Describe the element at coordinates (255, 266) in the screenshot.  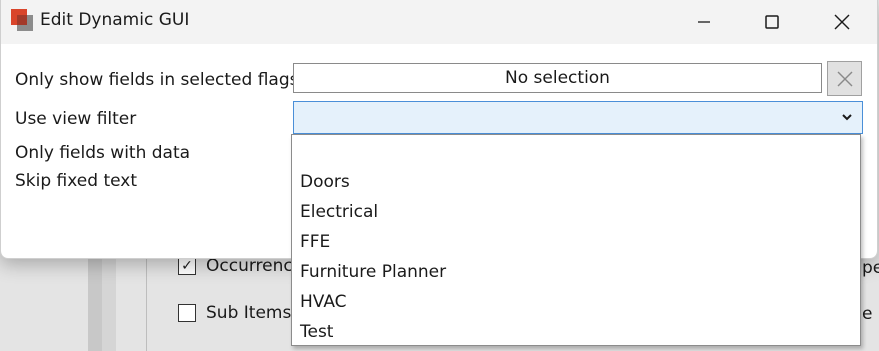
I see `occurrence-label: Occurrence` at that location.